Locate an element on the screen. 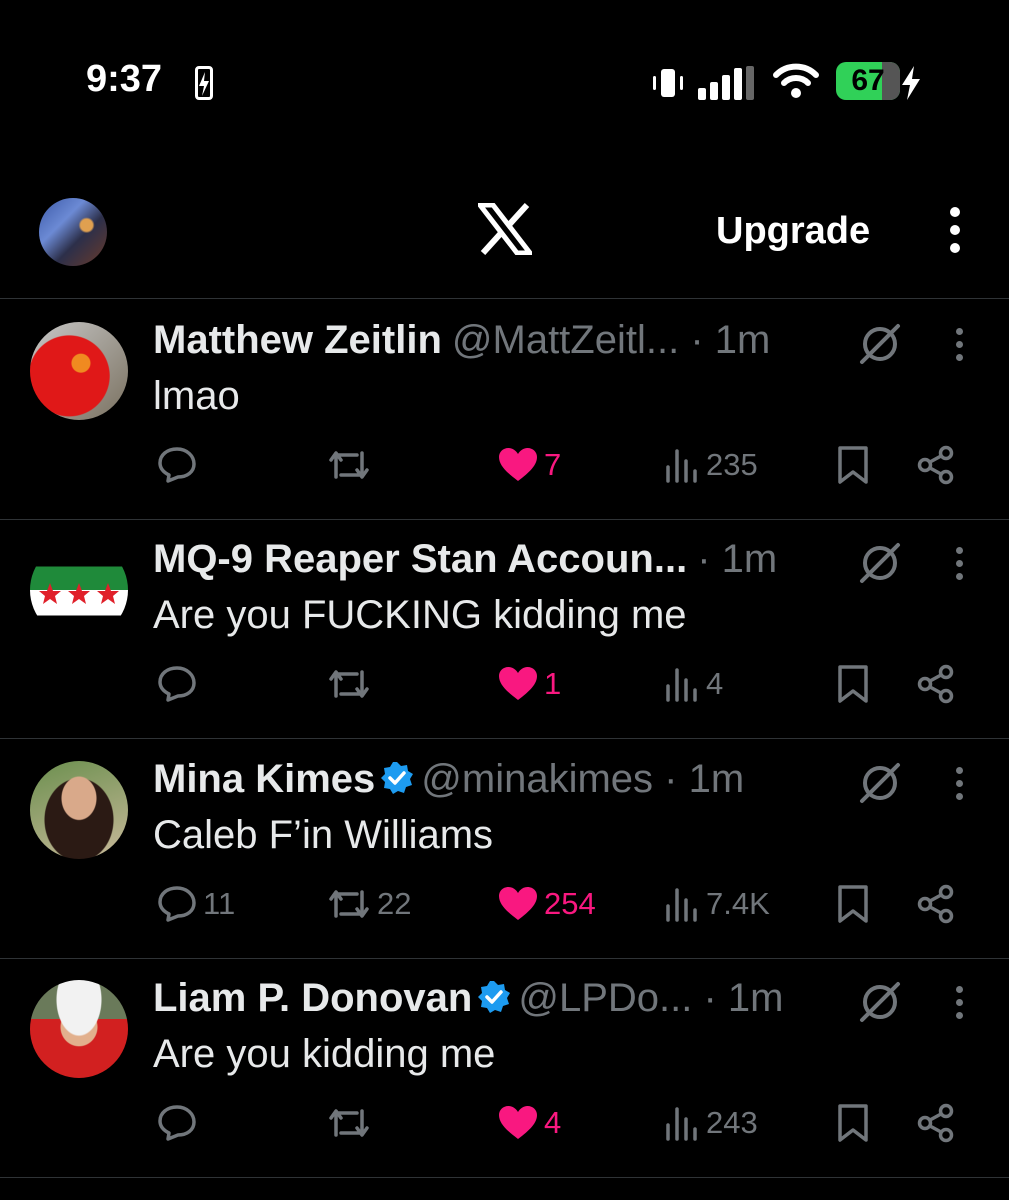 This screenshot has width=1009, height=1200. repost-button: 22 is located at coordinates (369, 904).